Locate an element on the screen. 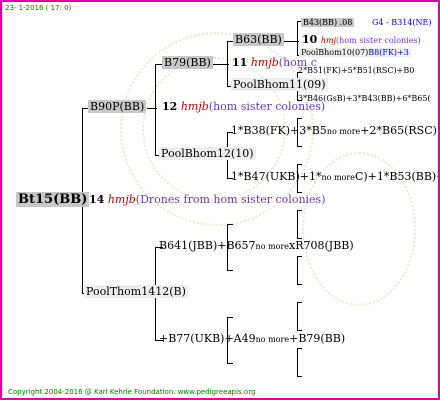 The width and height of the screenshot is (440, 400). b79-year: 11 is located at coordinates (240, 62).